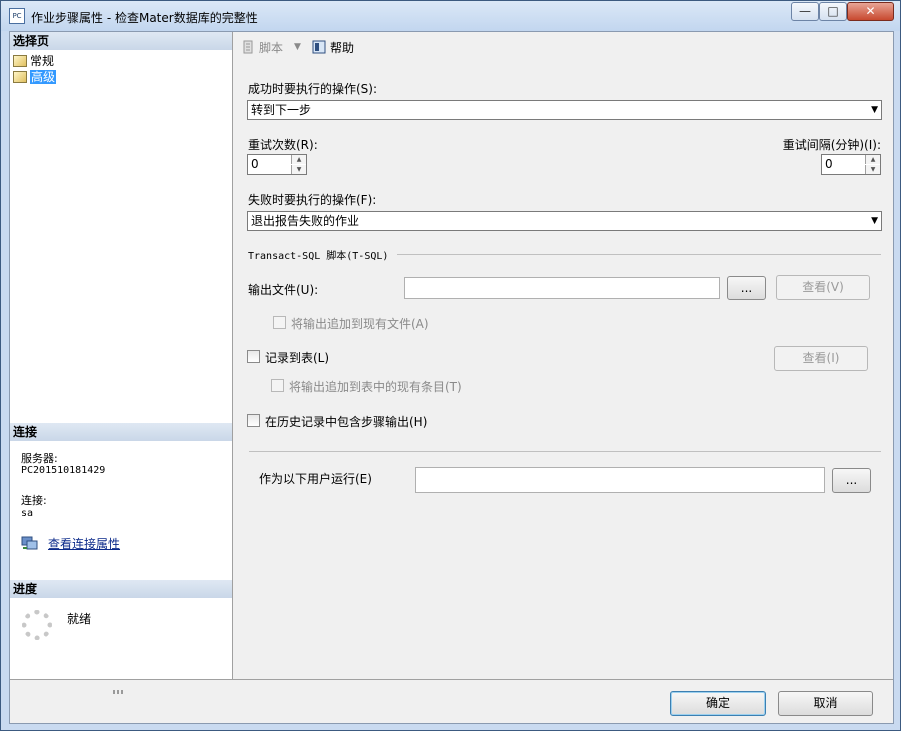 This screenshot has width=901, height=731. I want to click on retry-attempts-label: 重试次数(R):, so click(283, 145).